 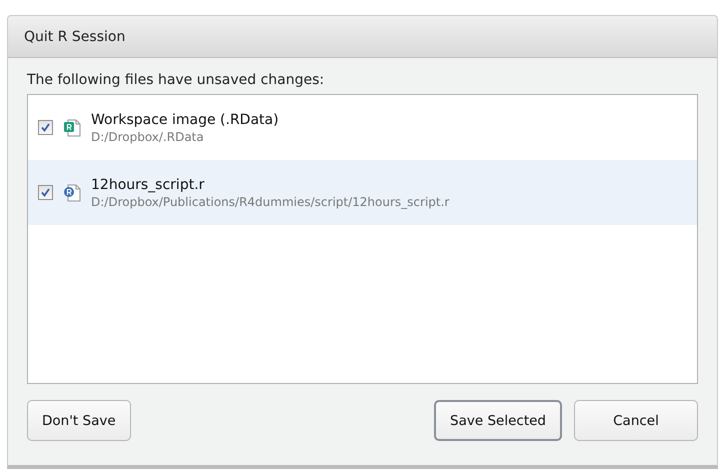 I want to click on dialog-button: Cancel, so click(x=636, y=420).